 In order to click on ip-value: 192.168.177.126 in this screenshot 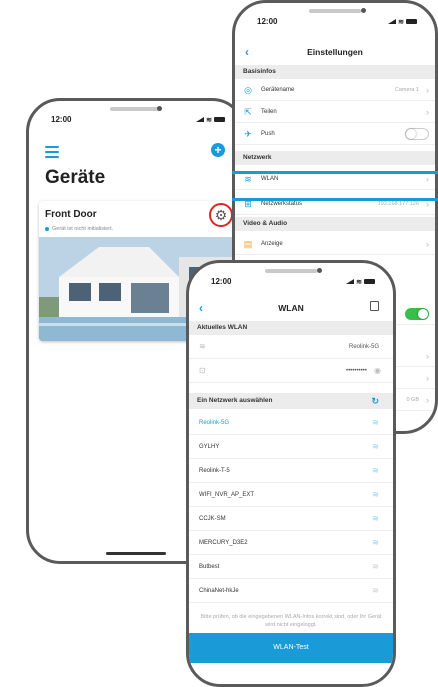, I will do `click(398, 204)`.